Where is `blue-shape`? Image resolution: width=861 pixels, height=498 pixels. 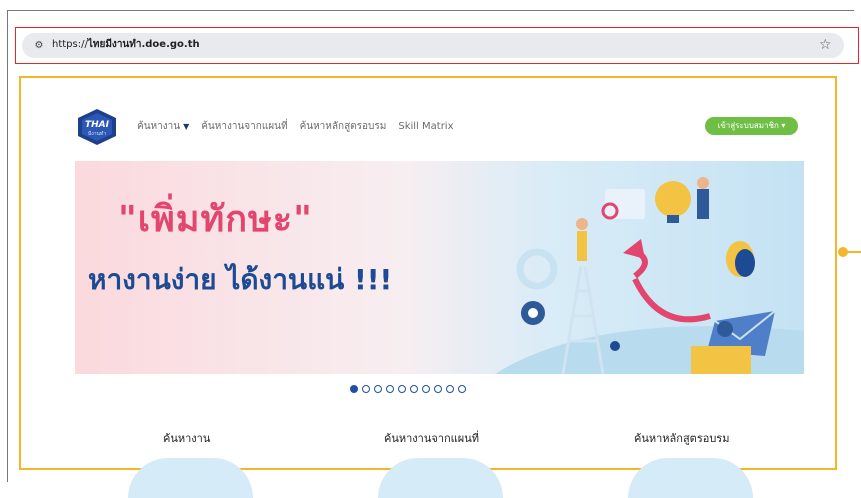
blue-shape is located at coordinates (745, 263).